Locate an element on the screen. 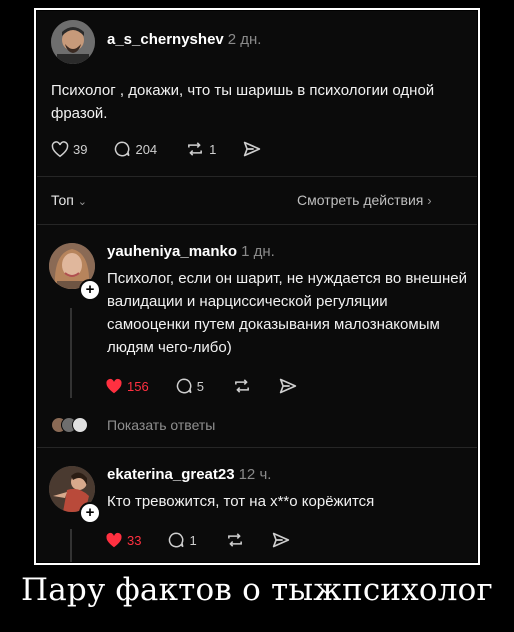 The width and height of the screenshot is (514, 632). reply-author: ekaterina_great23 12 ч. is located at coordinates (189, 474).